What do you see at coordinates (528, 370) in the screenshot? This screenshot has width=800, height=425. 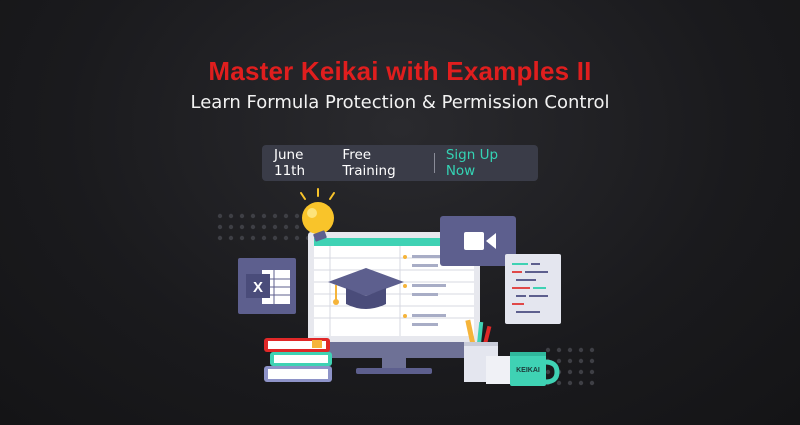 I see `mug-label: KEIKAI` at bounding box center [528, 370].